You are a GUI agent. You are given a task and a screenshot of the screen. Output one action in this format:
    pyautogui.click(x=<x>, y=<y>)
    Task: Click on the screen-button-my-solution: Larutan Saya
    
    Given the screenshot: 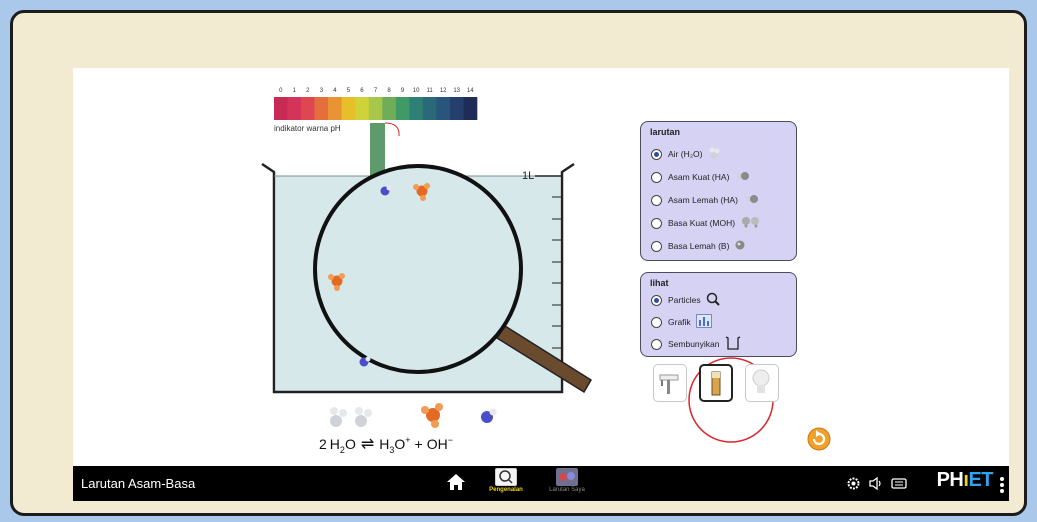 What is the action you would take?
    pyautogui.click(x=567, y=484)
    